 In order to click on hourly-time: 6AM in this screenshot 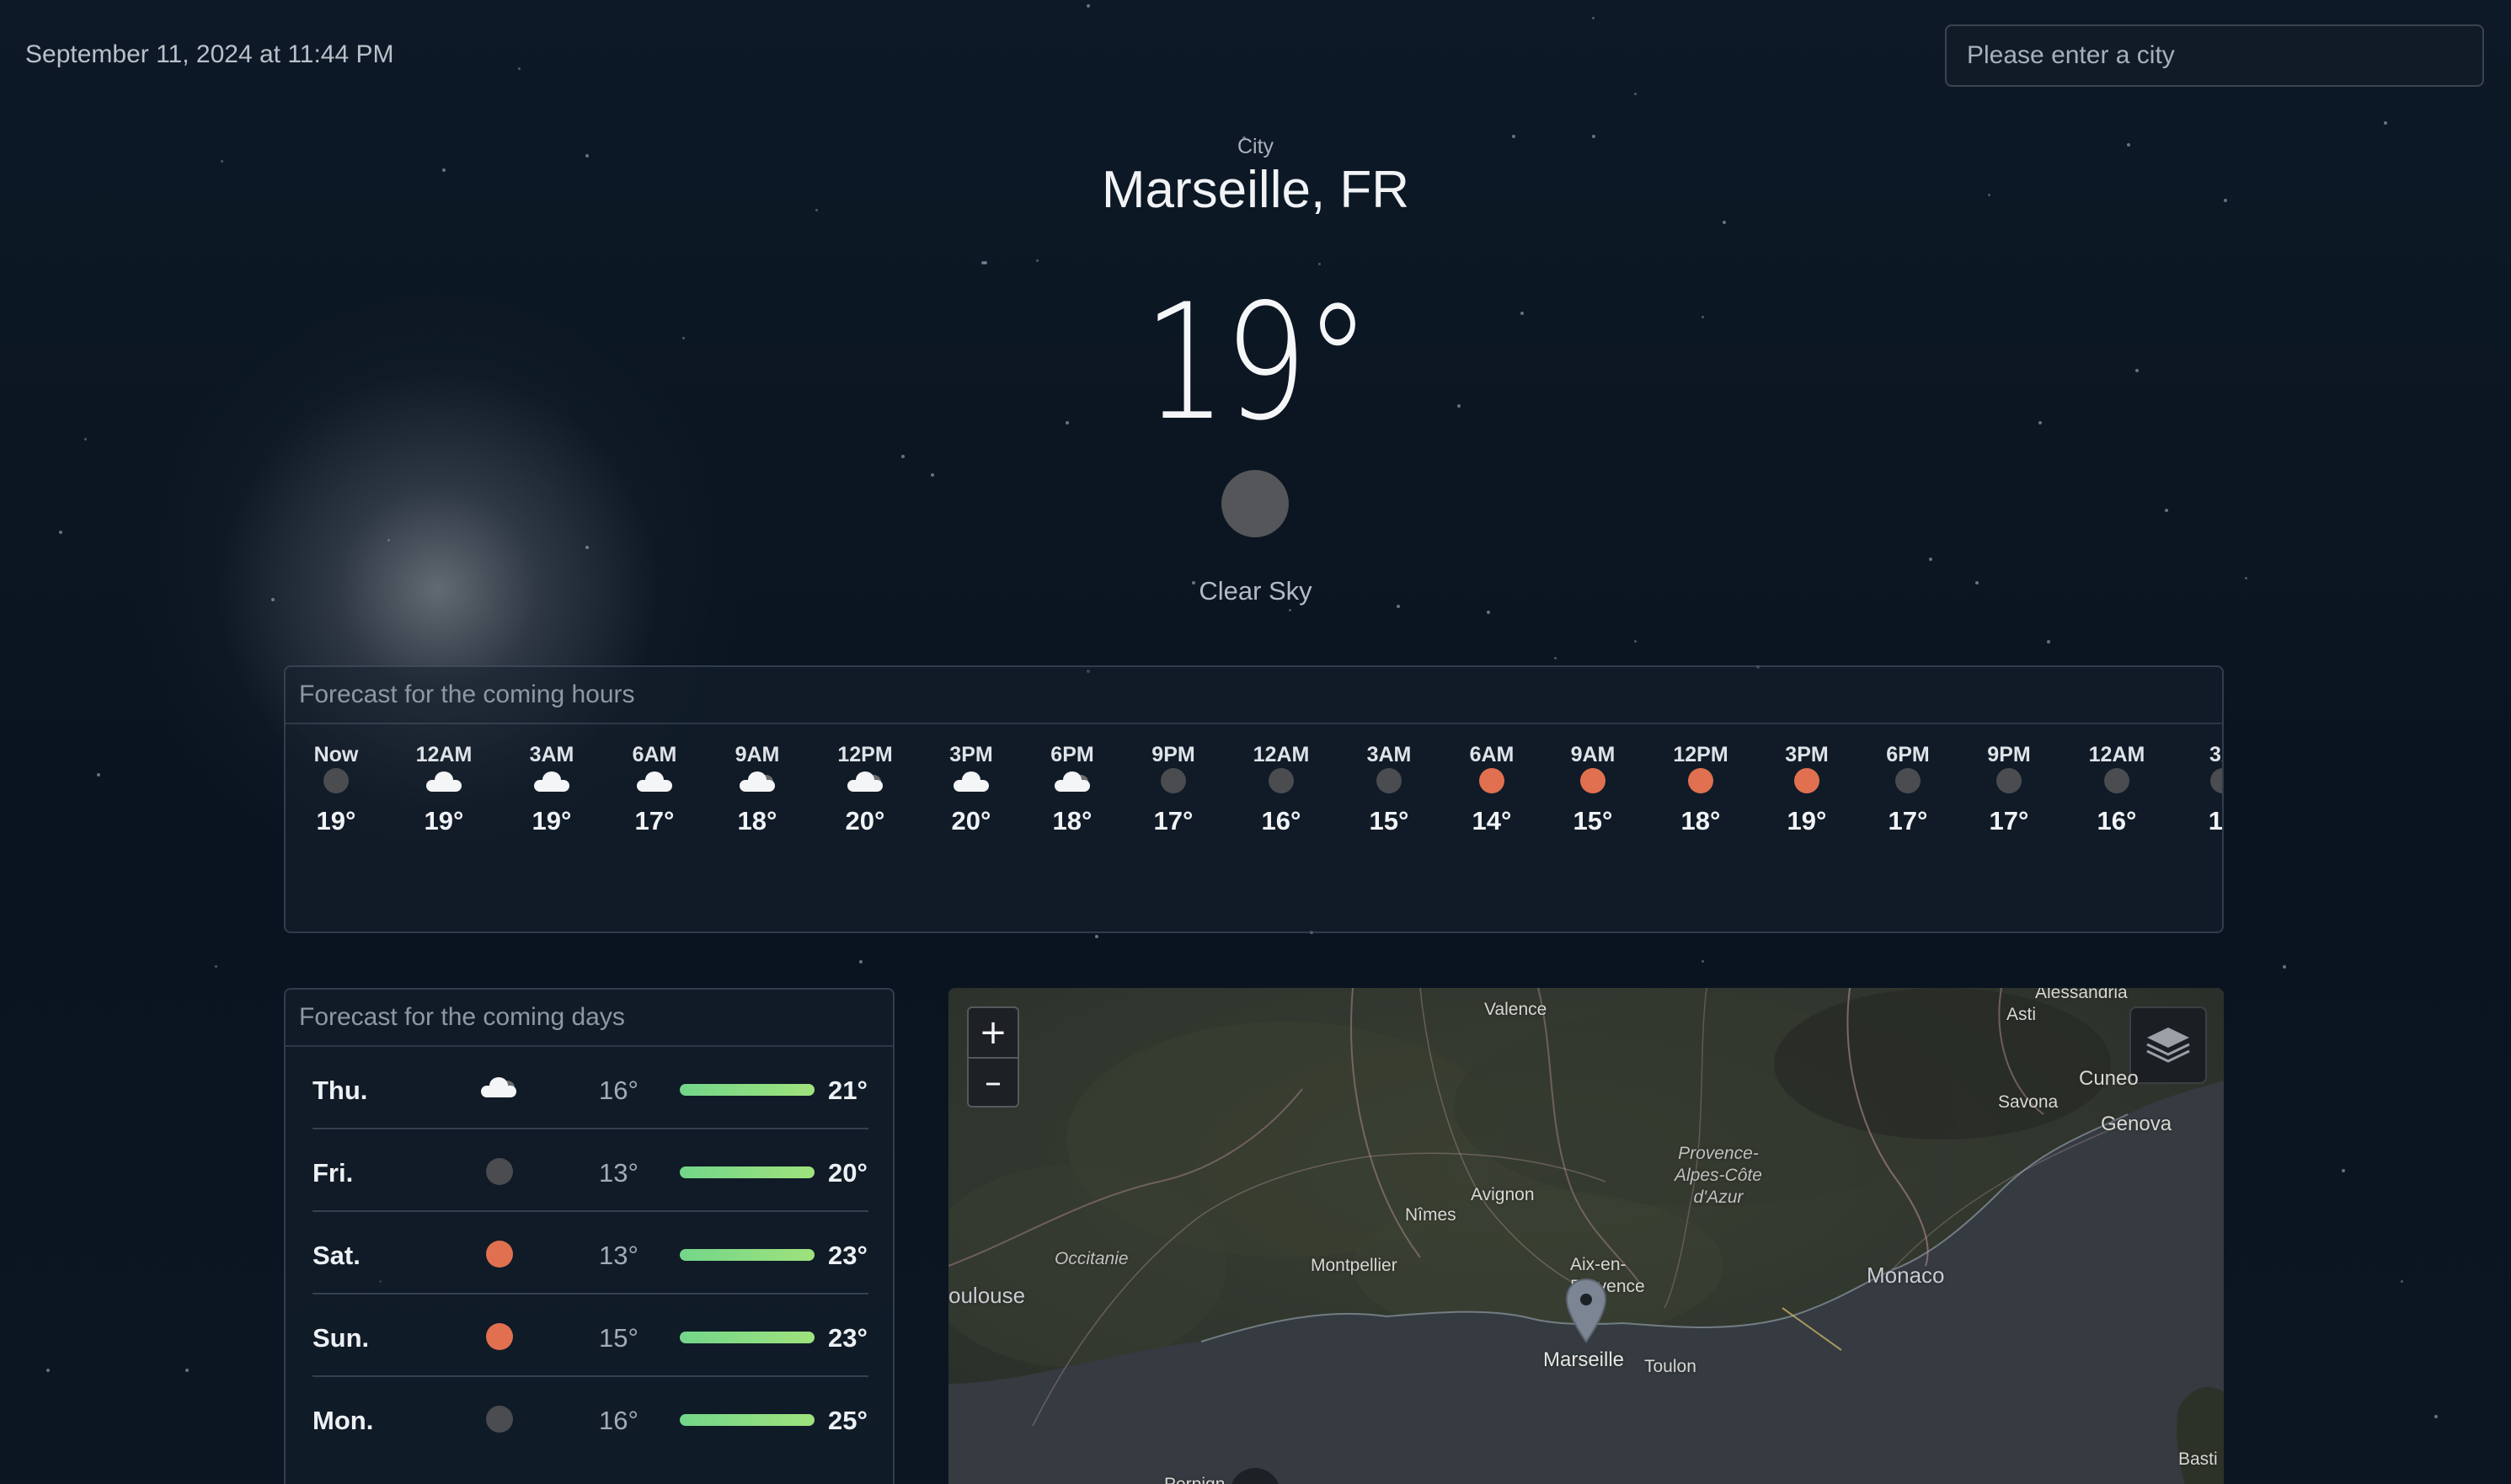, I will do `click(1492, 755)`.